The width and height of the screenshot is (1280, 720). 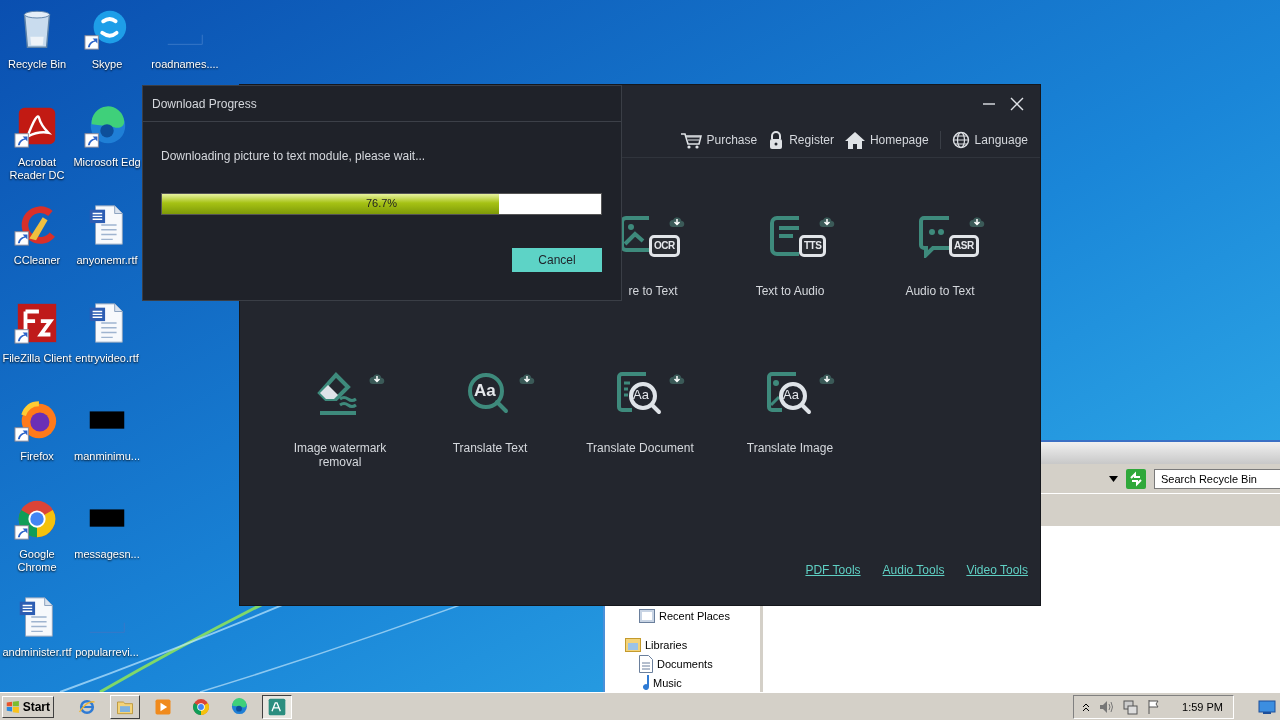 What do you see at coordinates (640, 448) in the screenshot?
I see `tool-label: Translate Document` at bounding box center [640, 448].